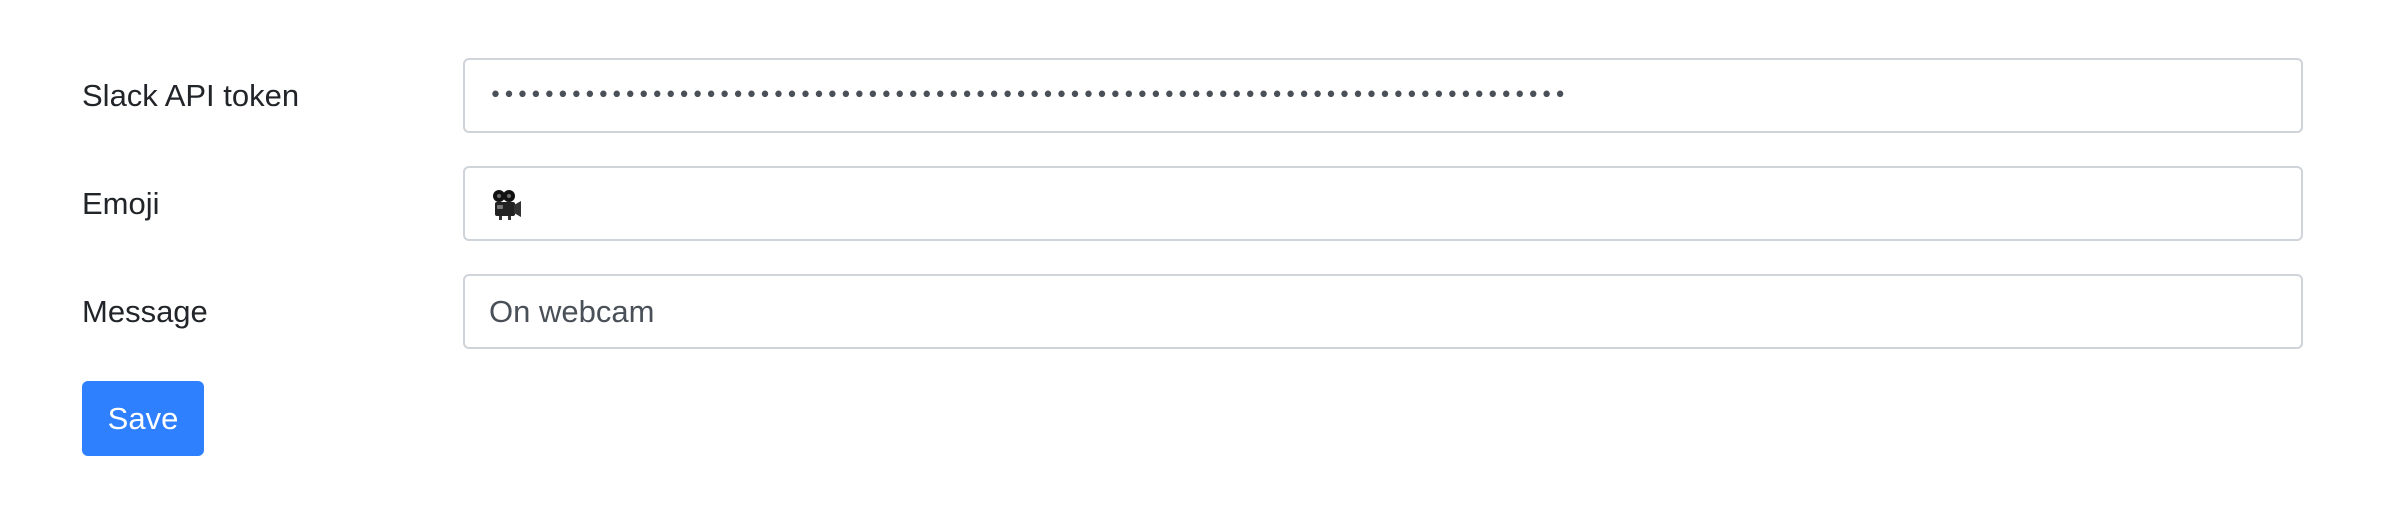 The image size is (2382, 514). Describe the element at coordinates (1192, 418) in the screenshot. I see `save-row: Save` at that location.